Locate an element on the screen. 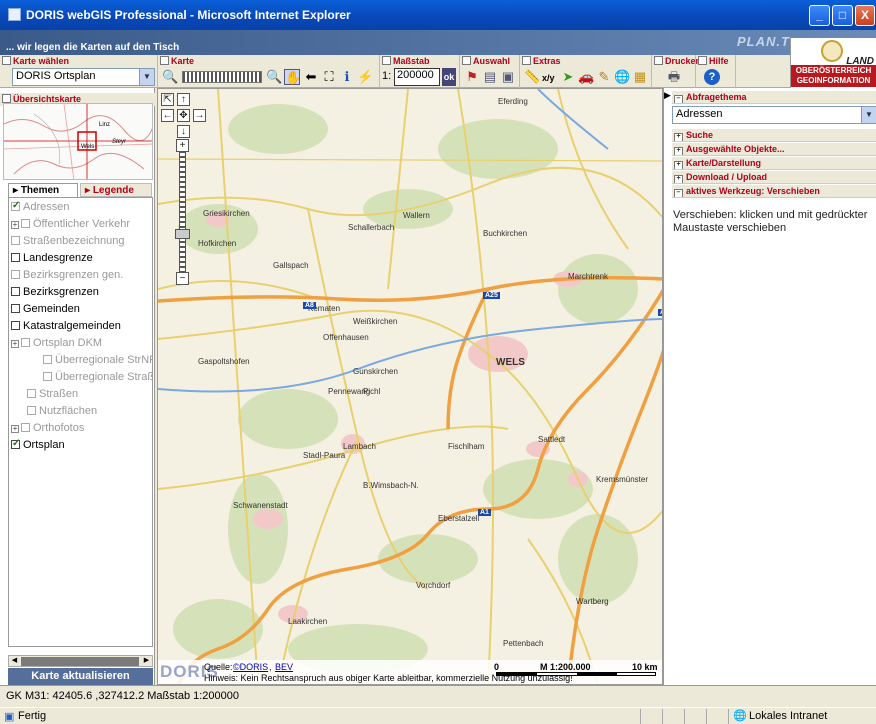  zoom-slider is located at coordinates (182, 212).